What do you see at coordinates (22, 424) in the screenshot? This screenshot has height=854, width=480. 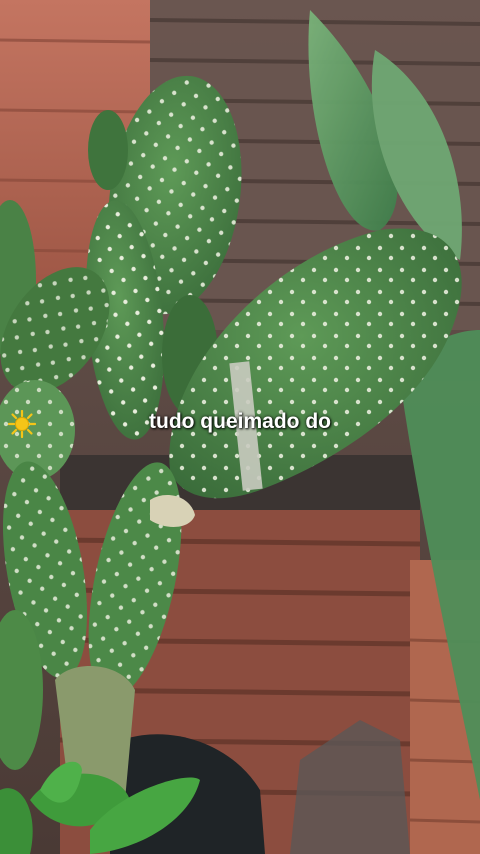 I see `sun-icon` at bounding box center [22, 424].